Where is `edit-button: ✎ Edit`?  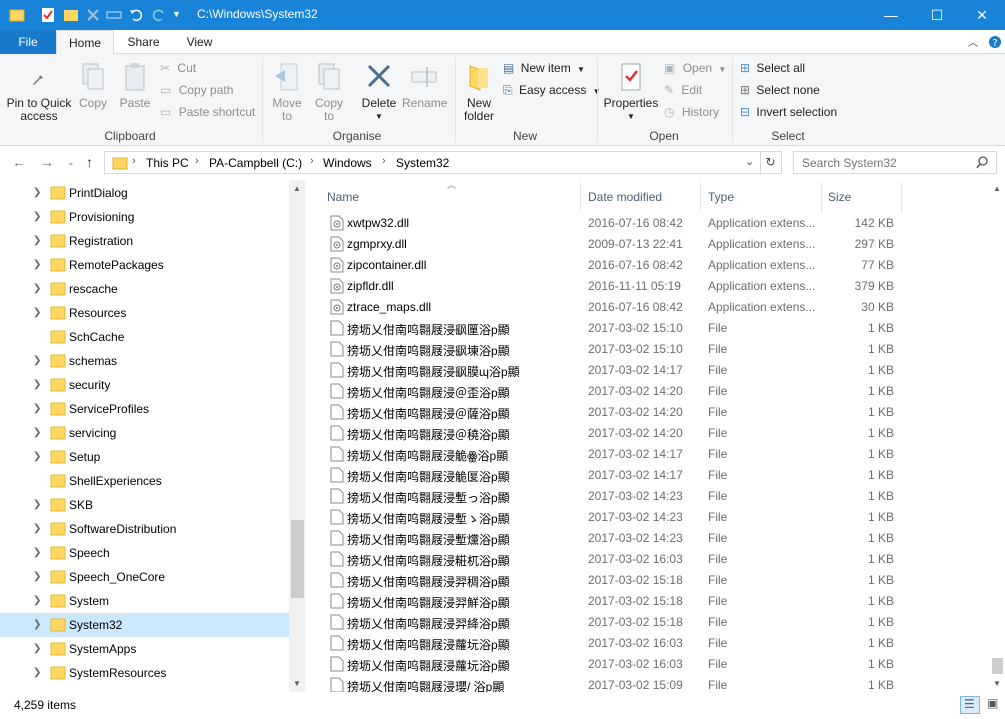 edit-button: ✎ Edit is located at coordinates (683, 90).